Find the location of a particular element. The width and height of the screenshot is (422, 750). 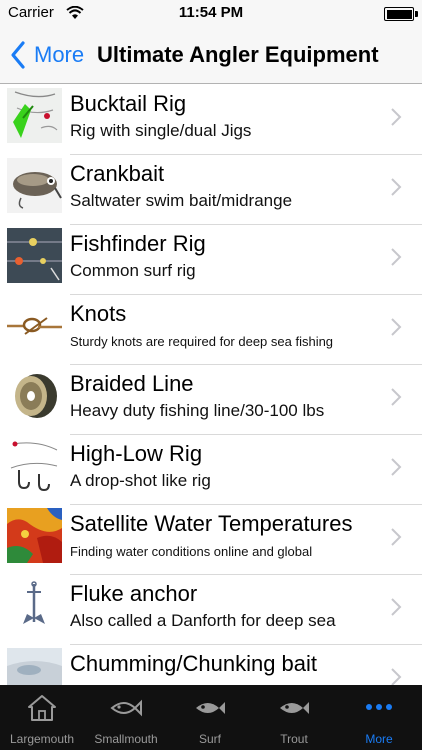

house-icon is located at coordinates (42, 708).